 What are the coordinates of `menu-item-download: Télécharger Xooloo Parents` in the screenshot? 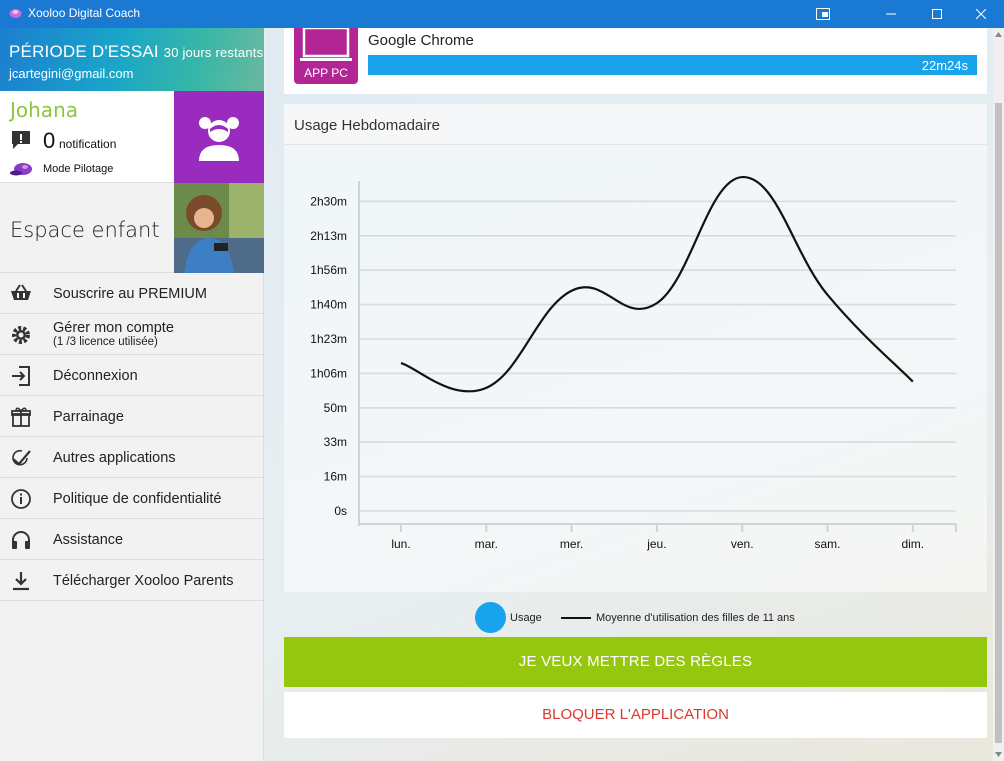 It's located at (132, 580).